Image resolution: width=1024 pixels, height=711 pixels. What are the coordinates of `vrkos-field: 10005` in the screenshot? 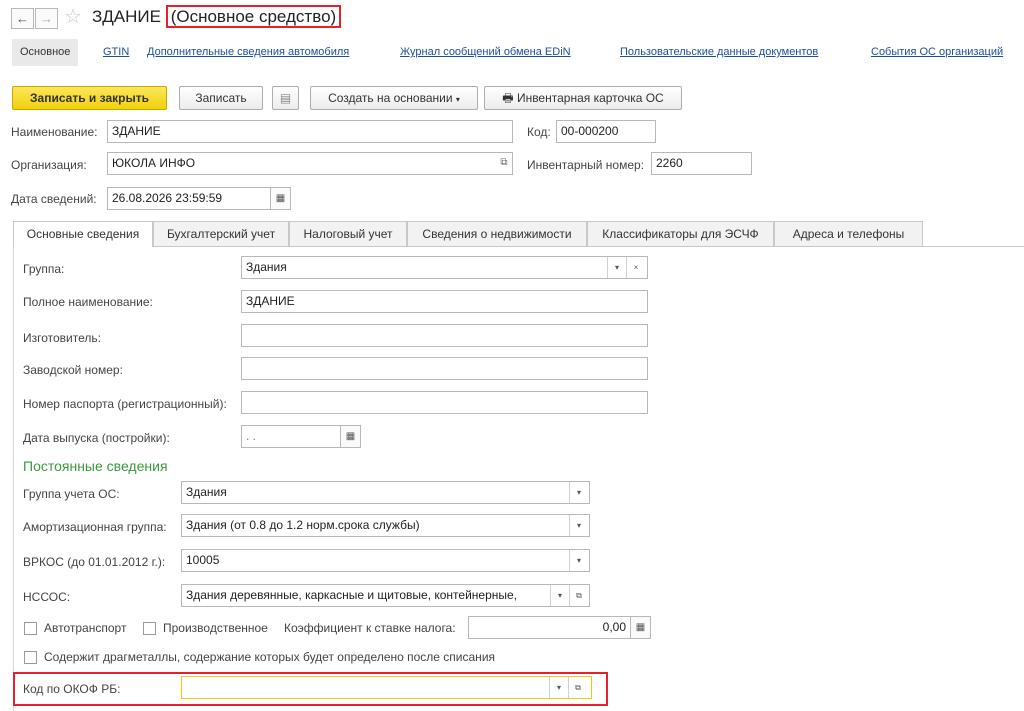 It's located at (385, 560).